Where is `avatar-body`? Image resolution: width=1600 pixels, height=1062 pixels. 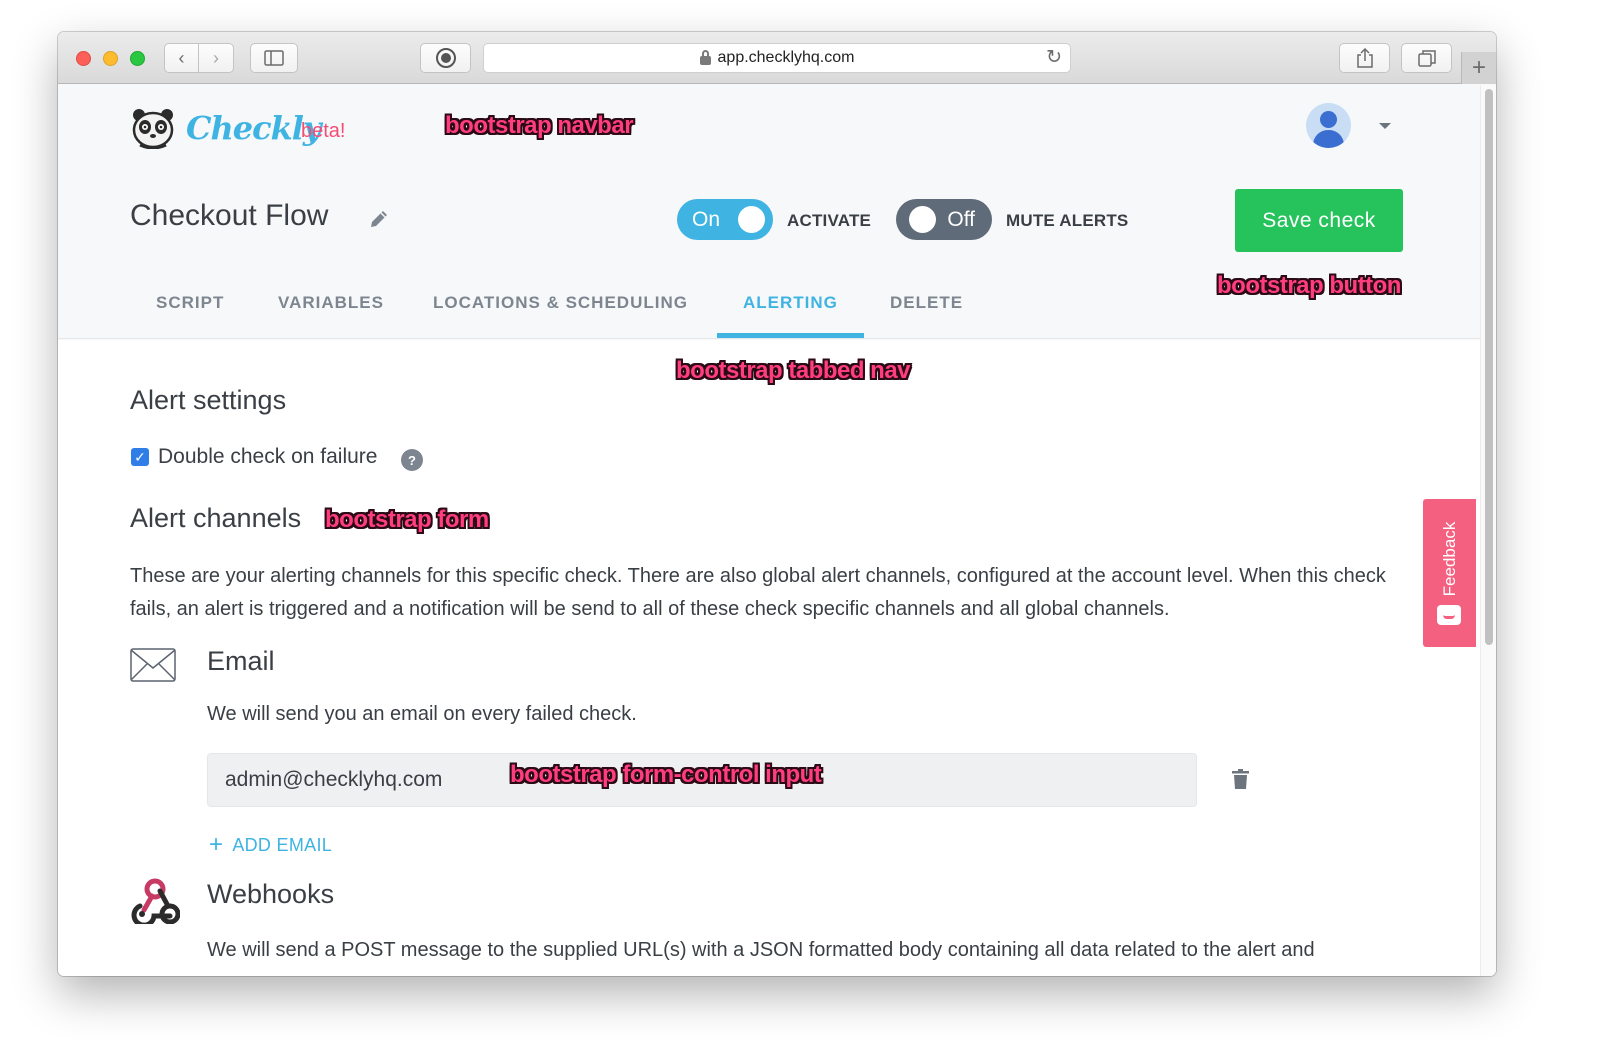 avatar-body is located at coordinates (1328, 139).